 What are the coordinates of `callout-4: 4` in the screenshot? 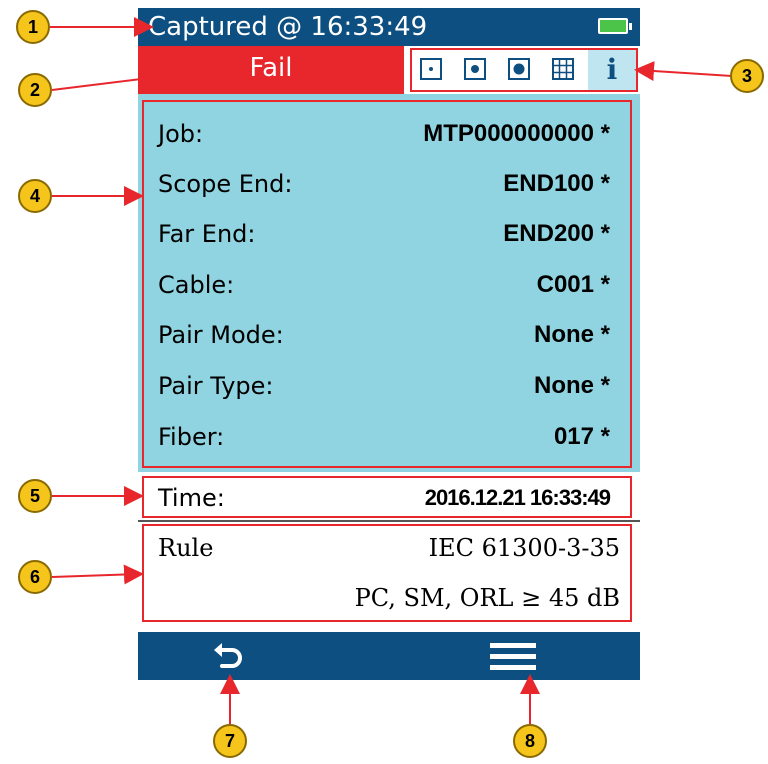 It's located at (35, 196).